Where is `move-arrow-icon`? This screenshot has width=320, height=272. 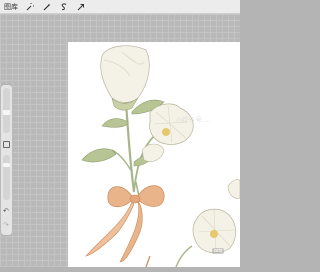
move-arrow-icon is located at coordinates (81, 7).